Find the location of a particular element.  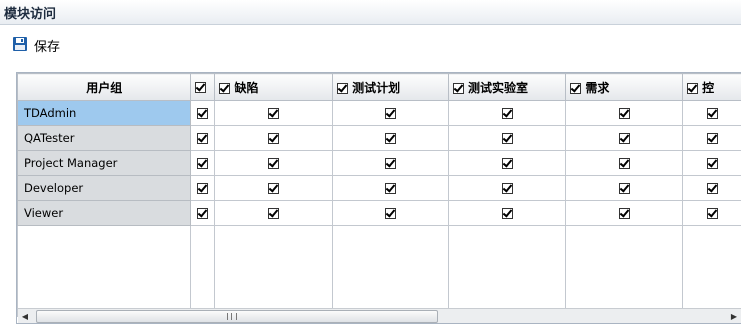

requirements-header-checkbox is located at coordinates (576, 88).